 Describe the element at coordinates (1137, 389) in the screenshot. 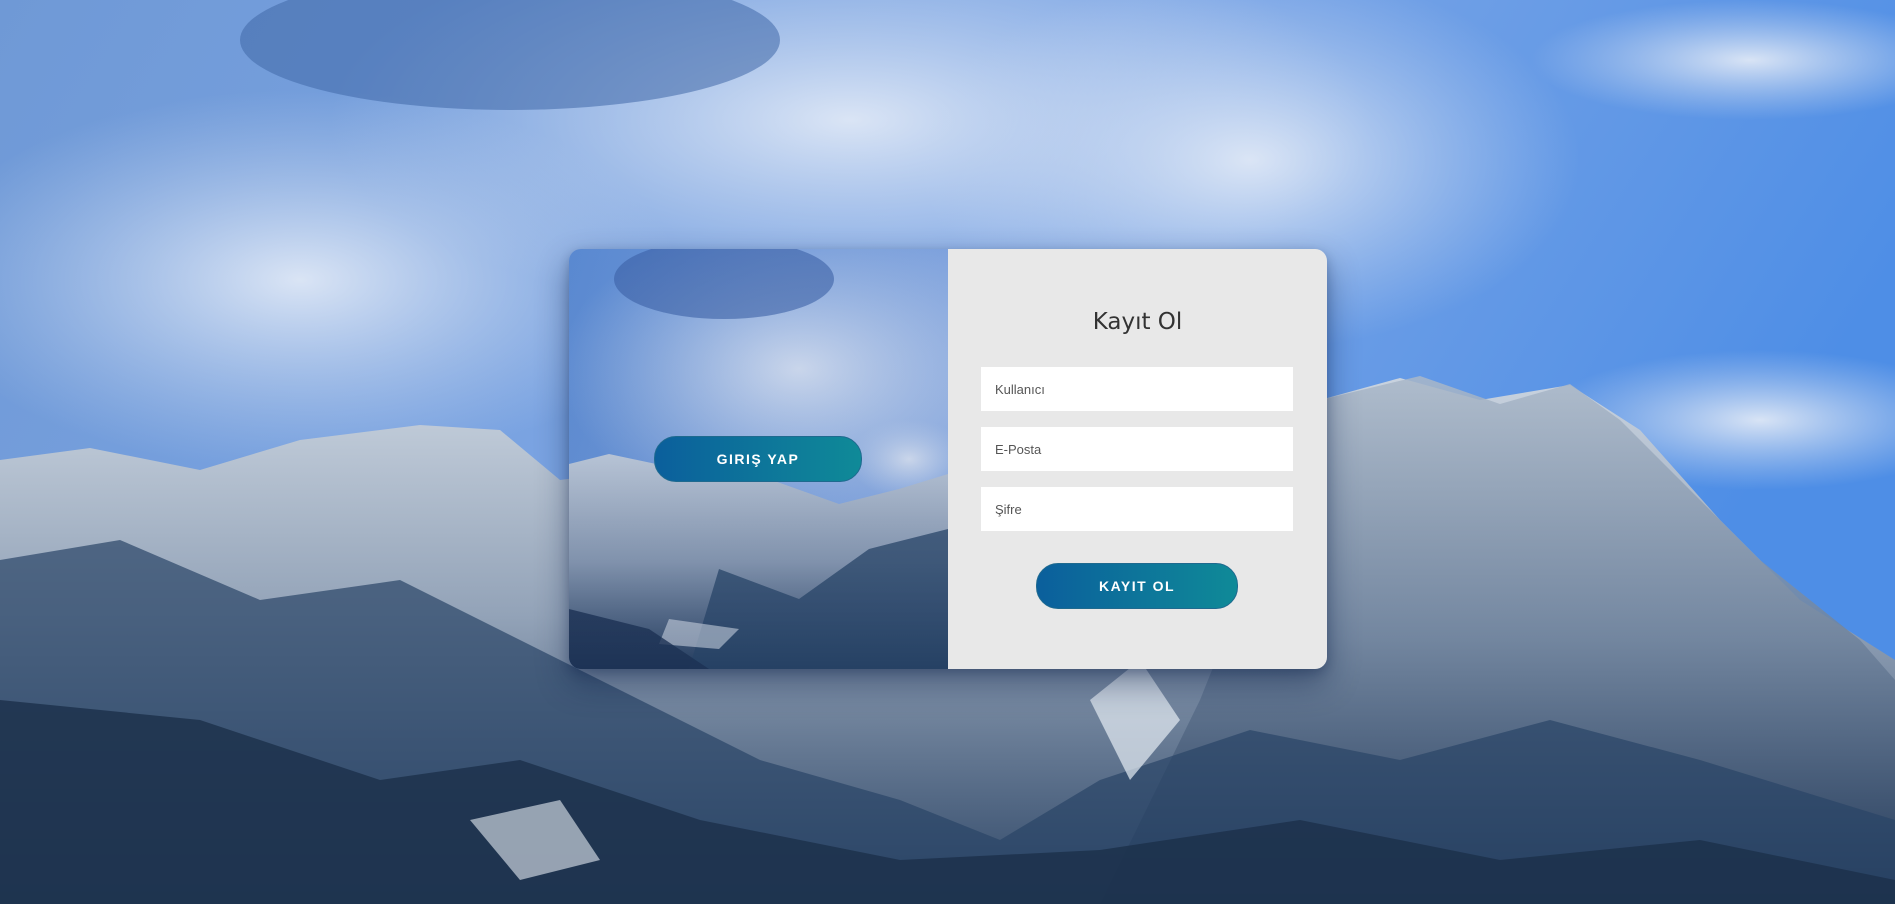

I see `username-field` at that location.